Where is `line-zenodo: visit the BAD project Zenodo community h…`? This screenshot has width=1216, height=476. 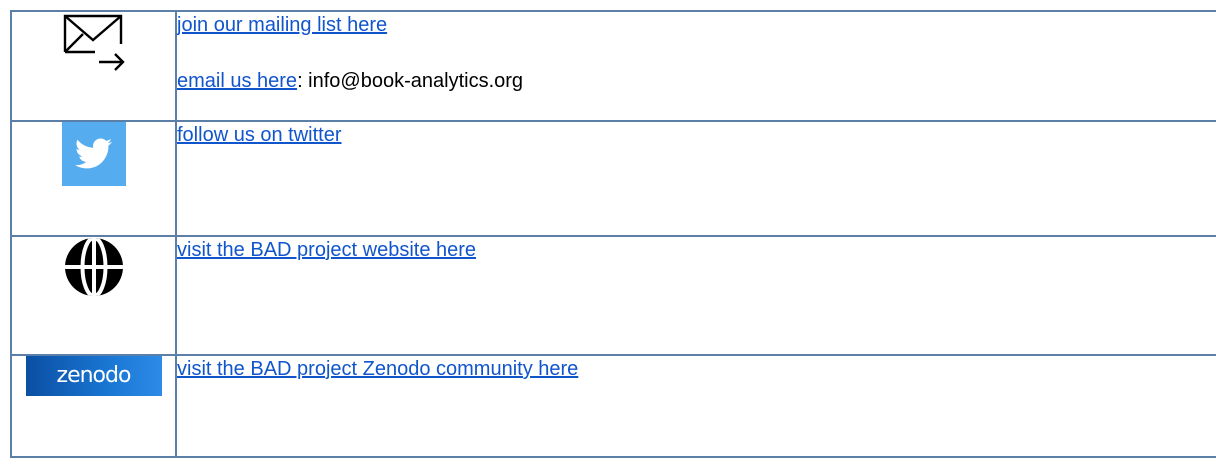 line-zenodo: visit the BAD project Zenodo community h… is located at coordinates (696, 369).